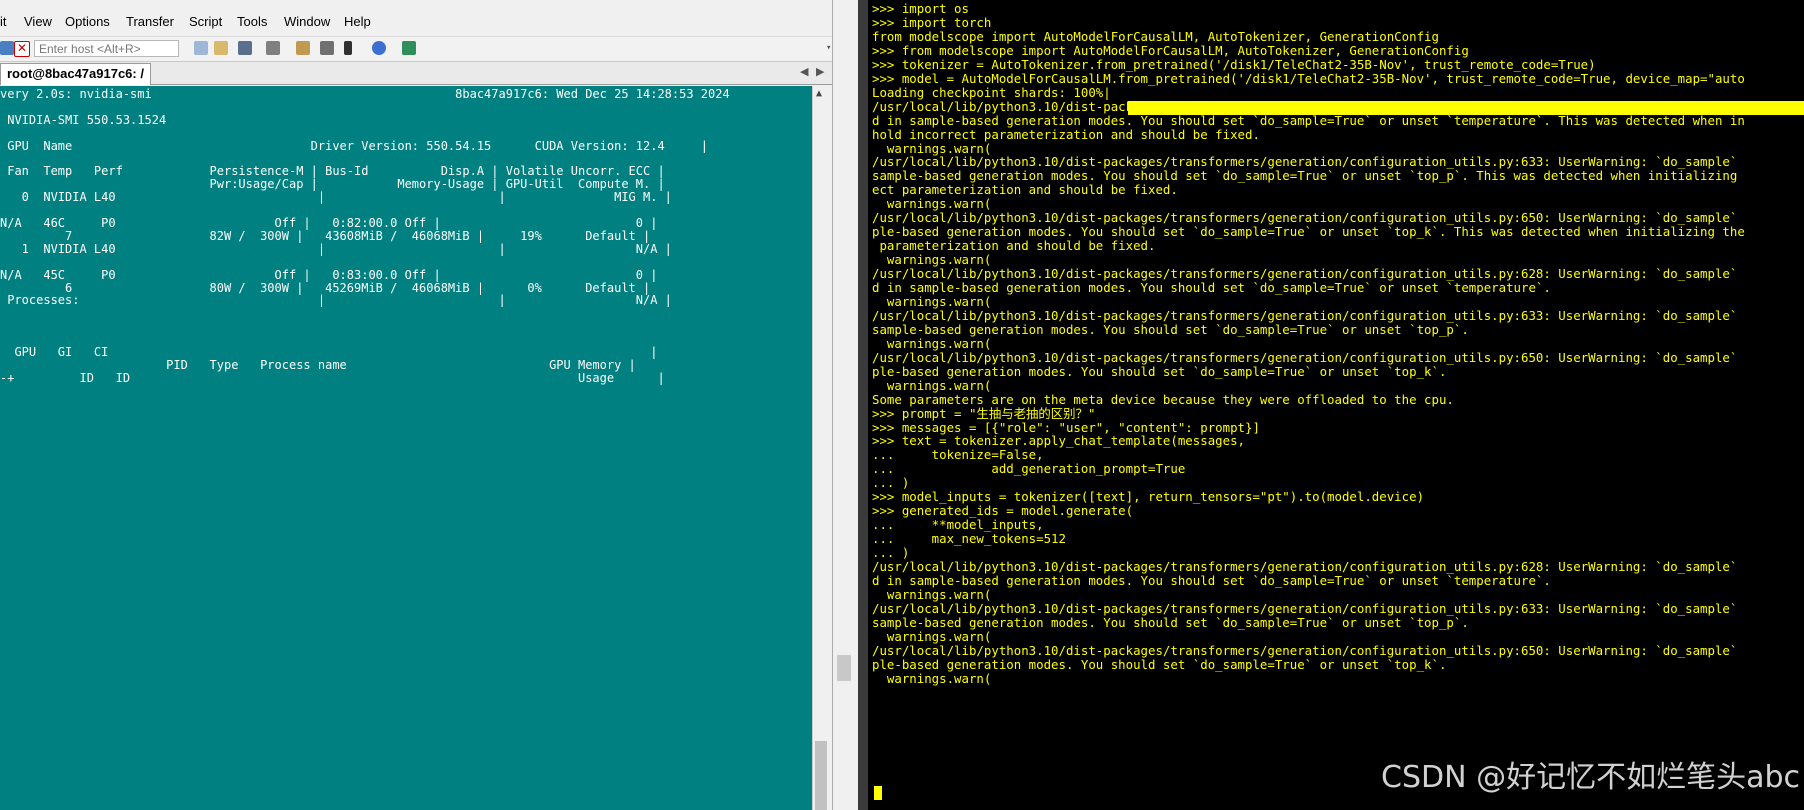  What do you see at coordinates (863, 405) in the screenshot?
I see `right-window-border` at bounding box center [863, 405].